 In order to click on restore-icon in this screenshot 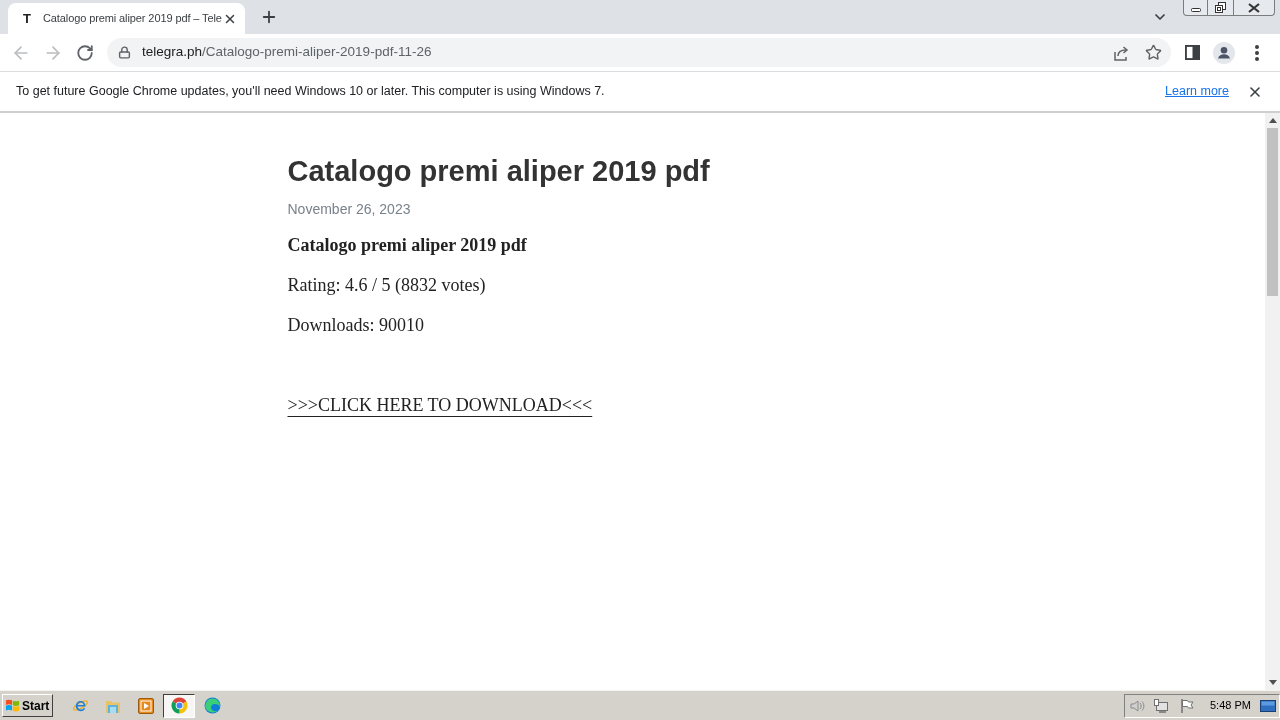, I will do `click(1220, 7)`.